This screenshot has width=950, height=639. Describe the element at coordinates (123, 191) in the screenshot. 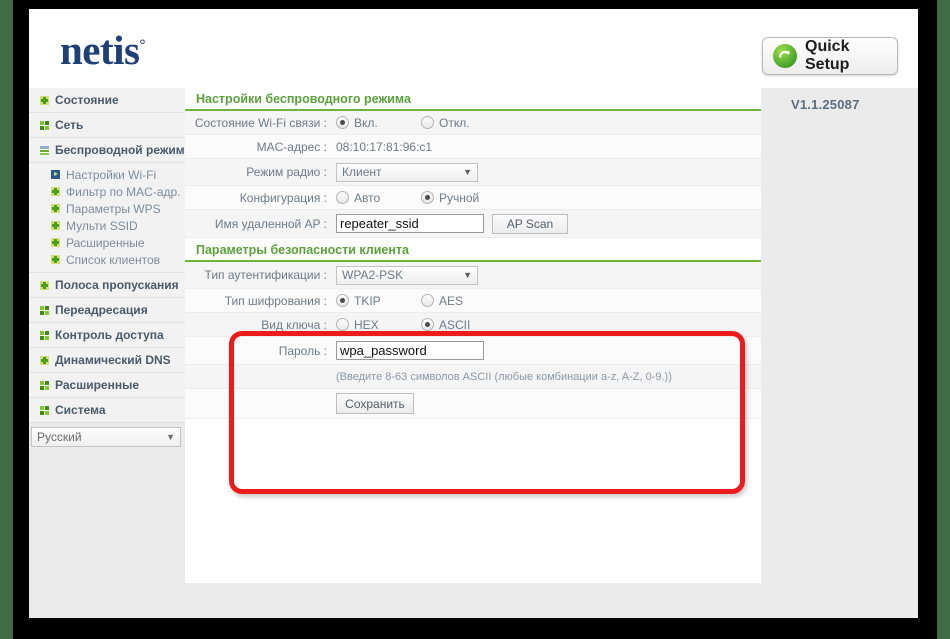

I see `sidebar-item-label: Фильтр по MAC-адр.` at that location.